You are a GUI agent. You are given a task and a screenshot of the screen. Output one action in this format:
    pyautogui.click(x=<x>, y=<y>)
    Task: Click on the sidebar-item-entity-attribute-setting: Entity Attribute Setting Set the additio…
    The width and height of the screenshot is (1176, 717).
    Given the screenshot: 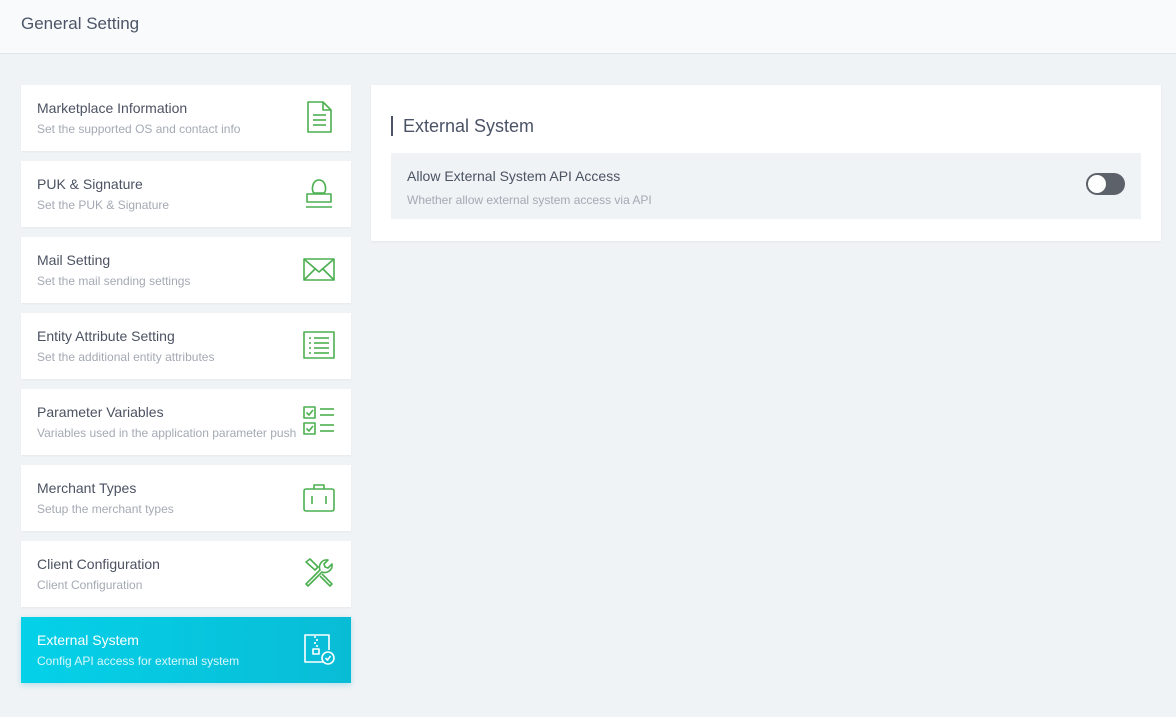 What is the action you would take?
    pyautogui.click(x=186, y=346)
    